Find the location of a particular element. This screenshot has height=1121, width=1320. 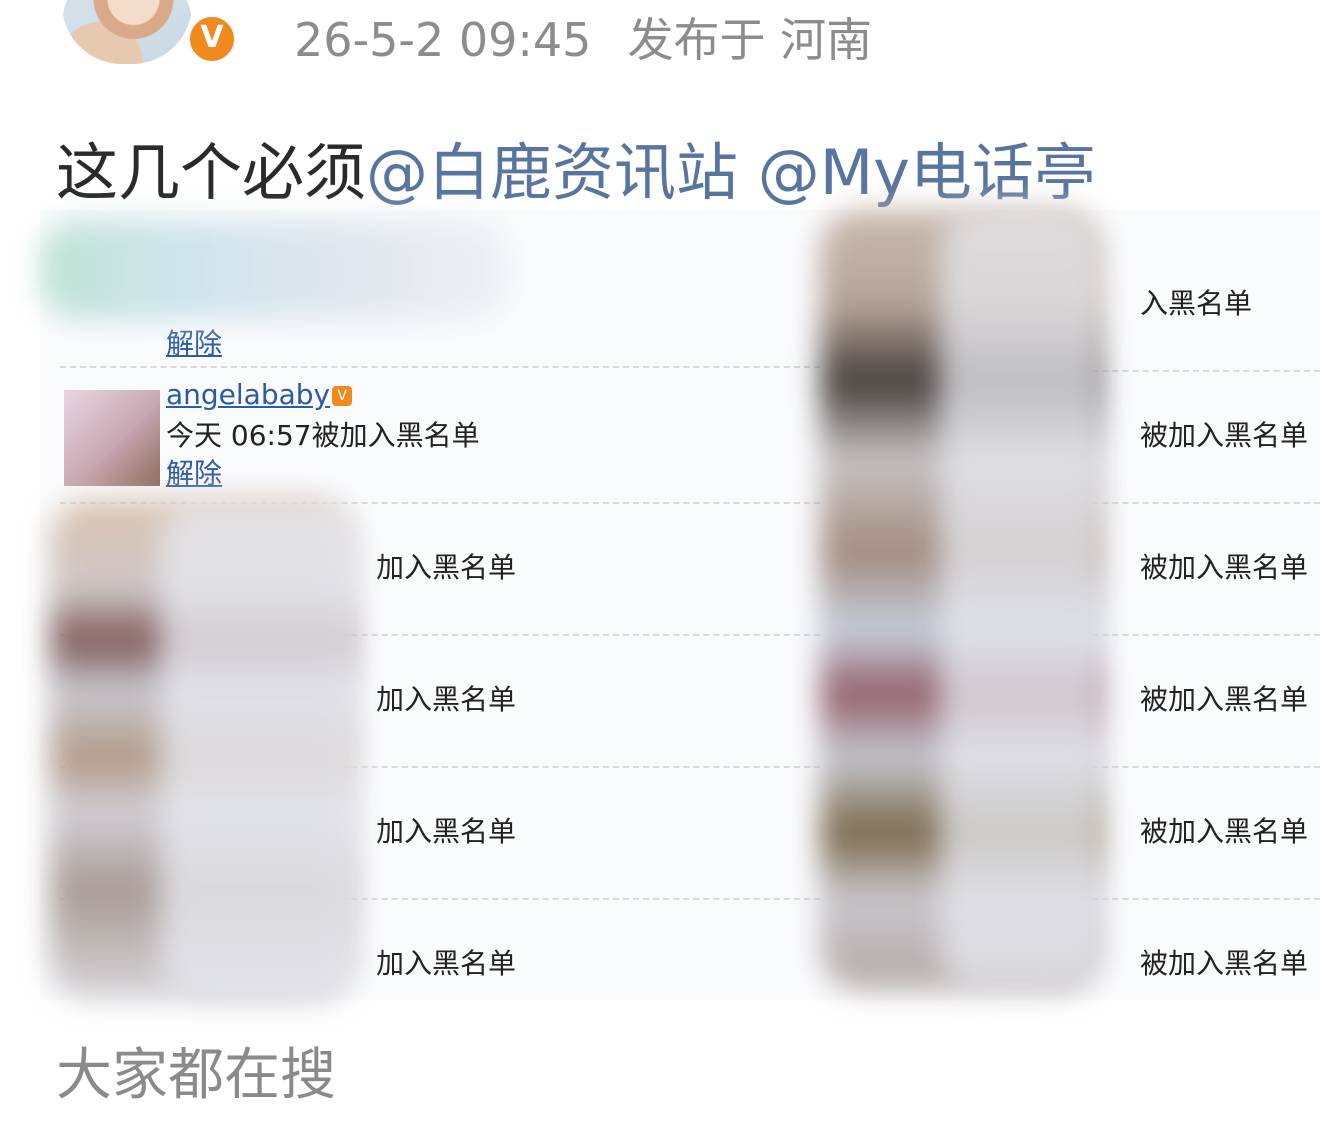

user-name: angelababy is located at coordinates (248, 394).